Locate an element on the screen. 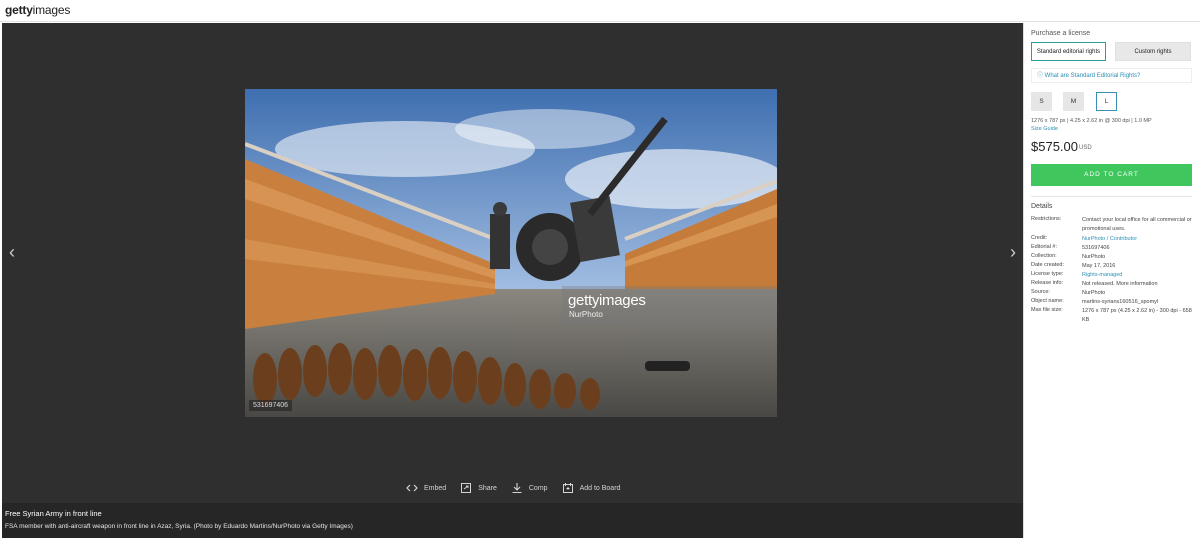 The height and width of the screenshot is (540, 1200). detail-label: Collection: is located at coordinates (1044, 256).